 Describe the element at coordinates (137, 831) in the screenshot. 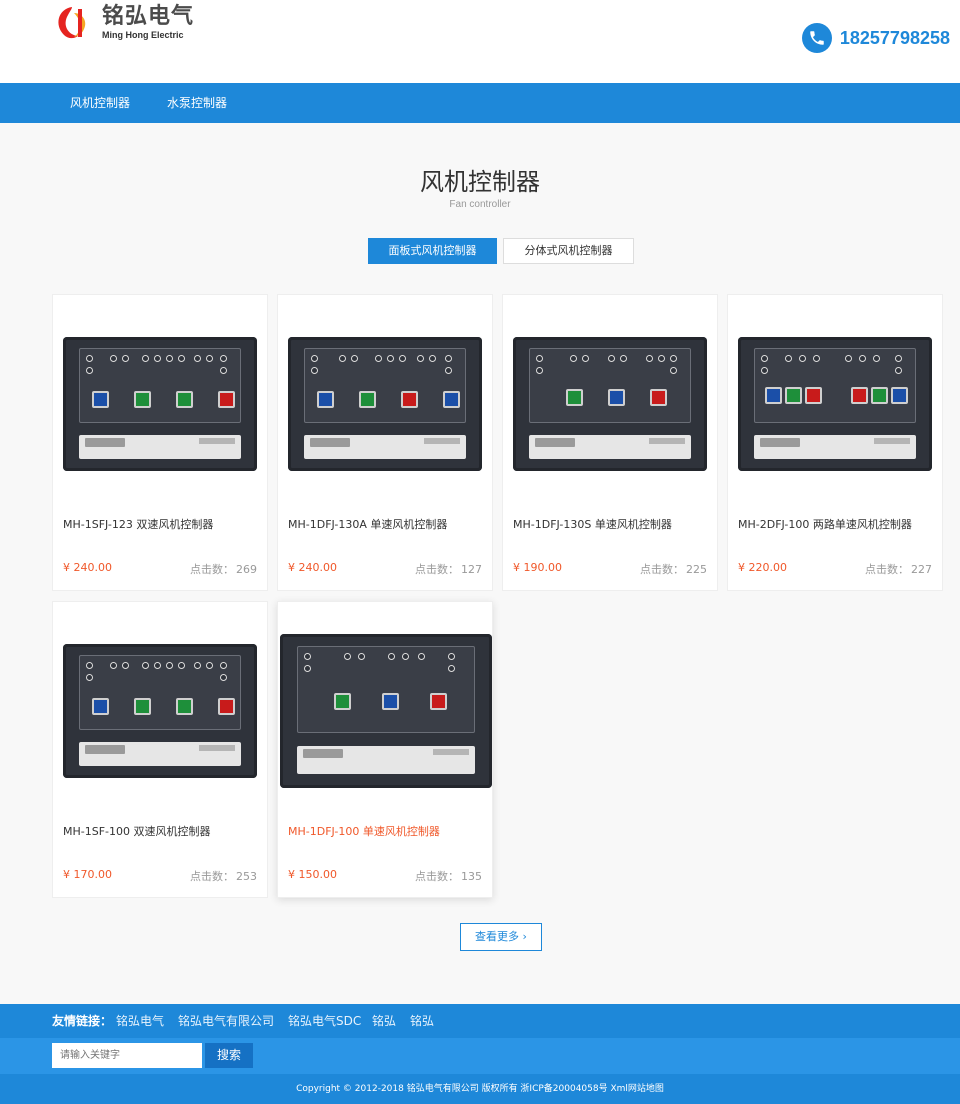

I see `product-name: MH-1SF-100 双速风机控制器` at that location.